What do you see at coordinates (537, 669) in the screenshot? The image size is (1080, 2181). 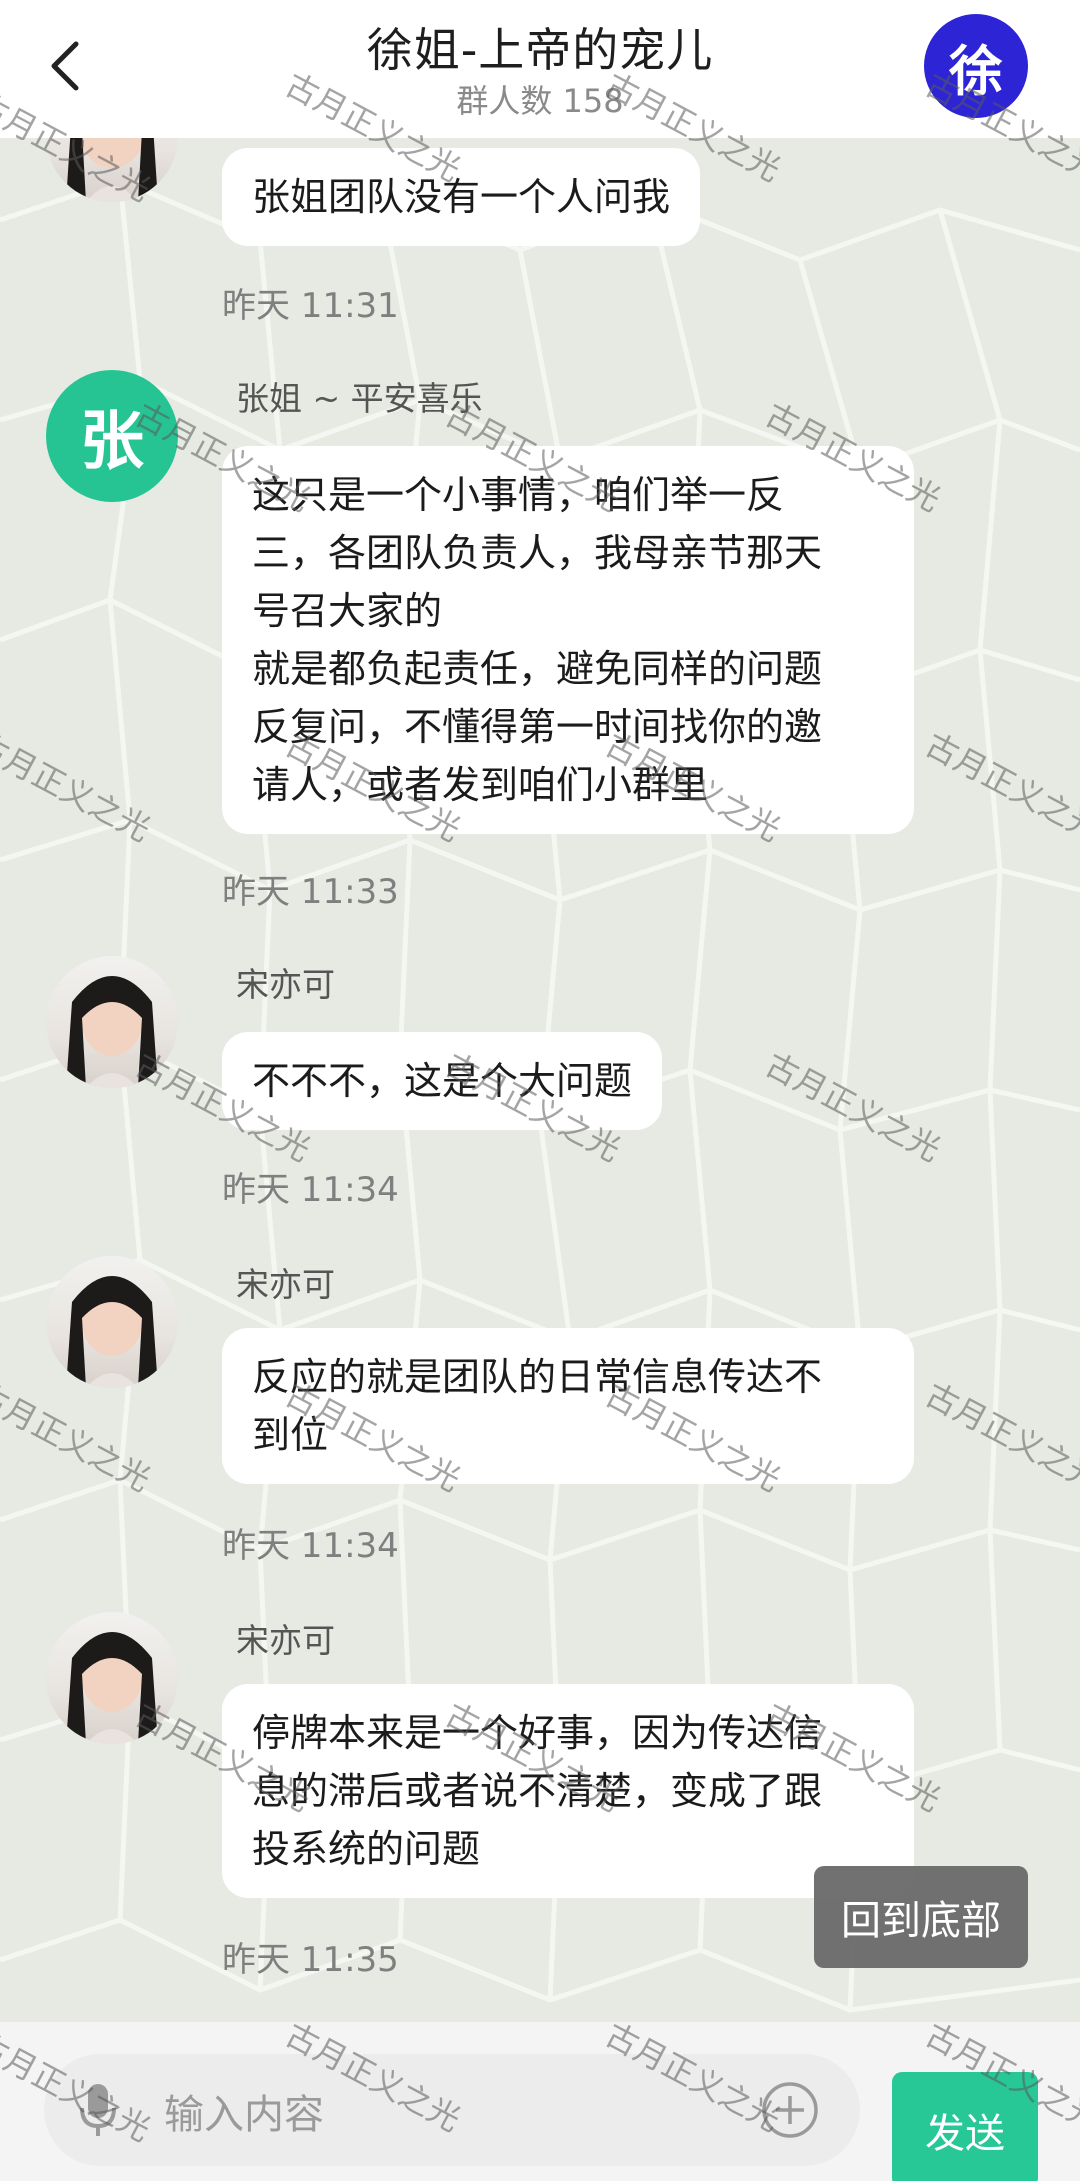 I see `message-line: 就是都负起责任，避免同样的问题` at bounding box center [537, 669].